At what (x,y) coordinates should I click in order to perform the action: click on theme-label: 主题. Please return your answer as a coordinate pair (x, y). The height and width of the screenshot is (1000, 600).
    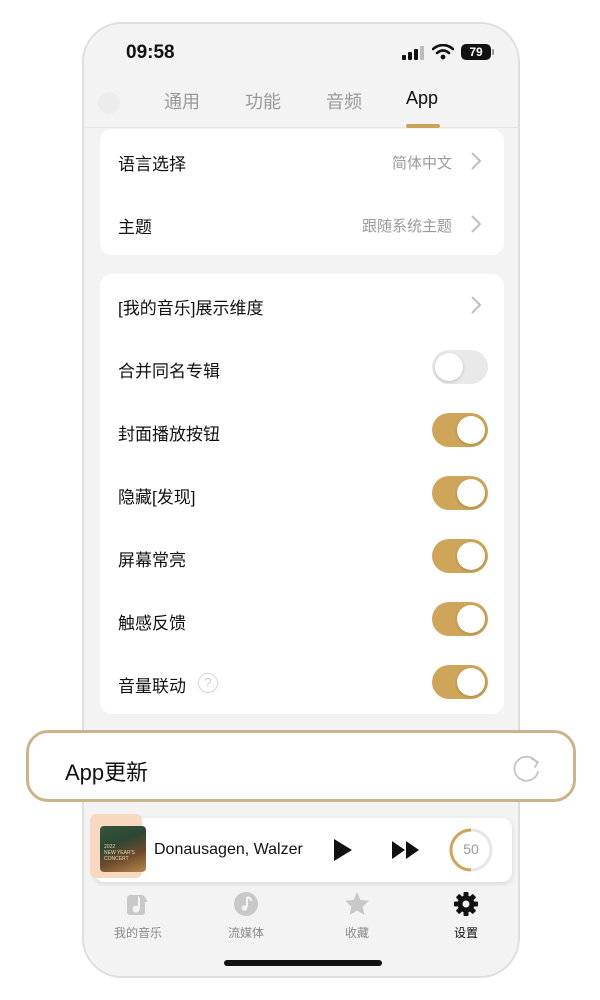
    Looking at the image, I should click on (135, 227).